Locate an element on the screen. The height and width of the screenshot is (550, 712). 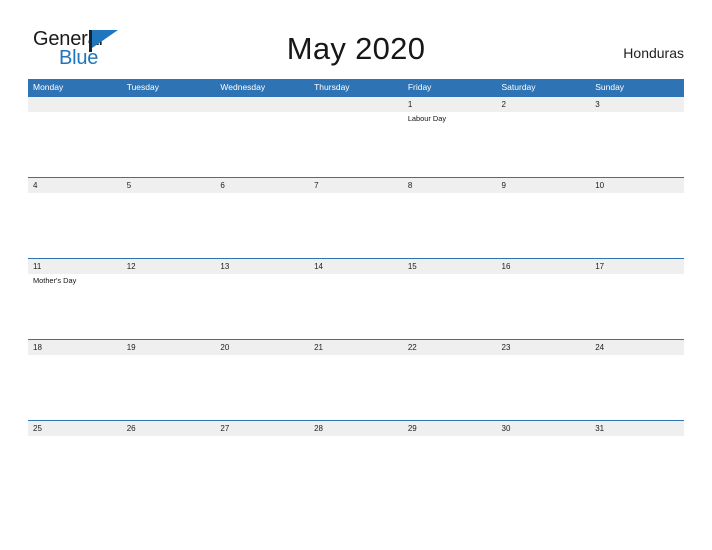
day-number: 7 is located at coordinates (356, 185).